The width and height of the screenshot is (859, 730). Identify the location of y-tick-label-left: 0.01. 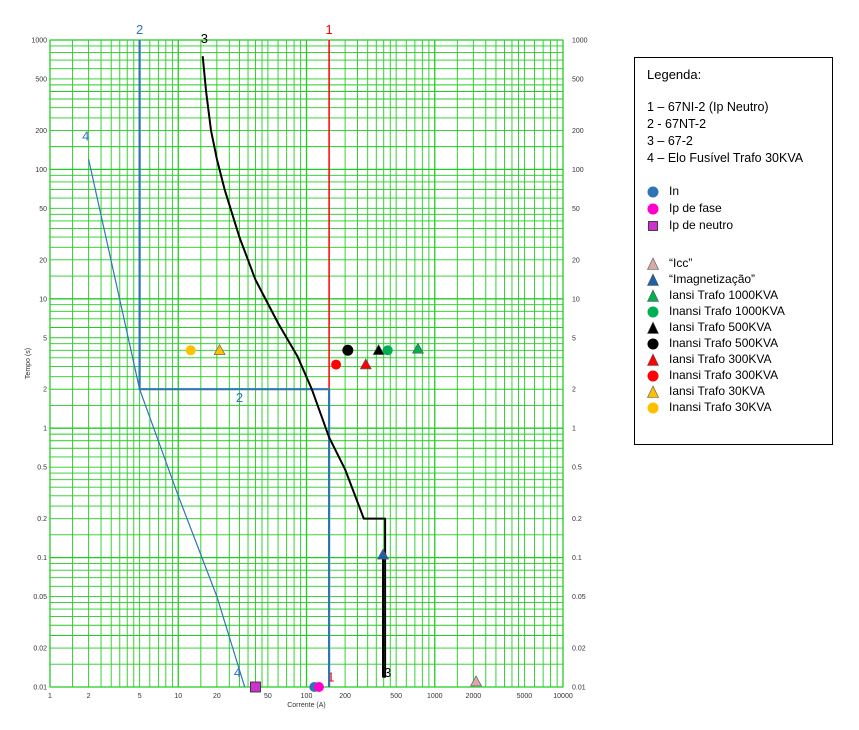
(40, 688).